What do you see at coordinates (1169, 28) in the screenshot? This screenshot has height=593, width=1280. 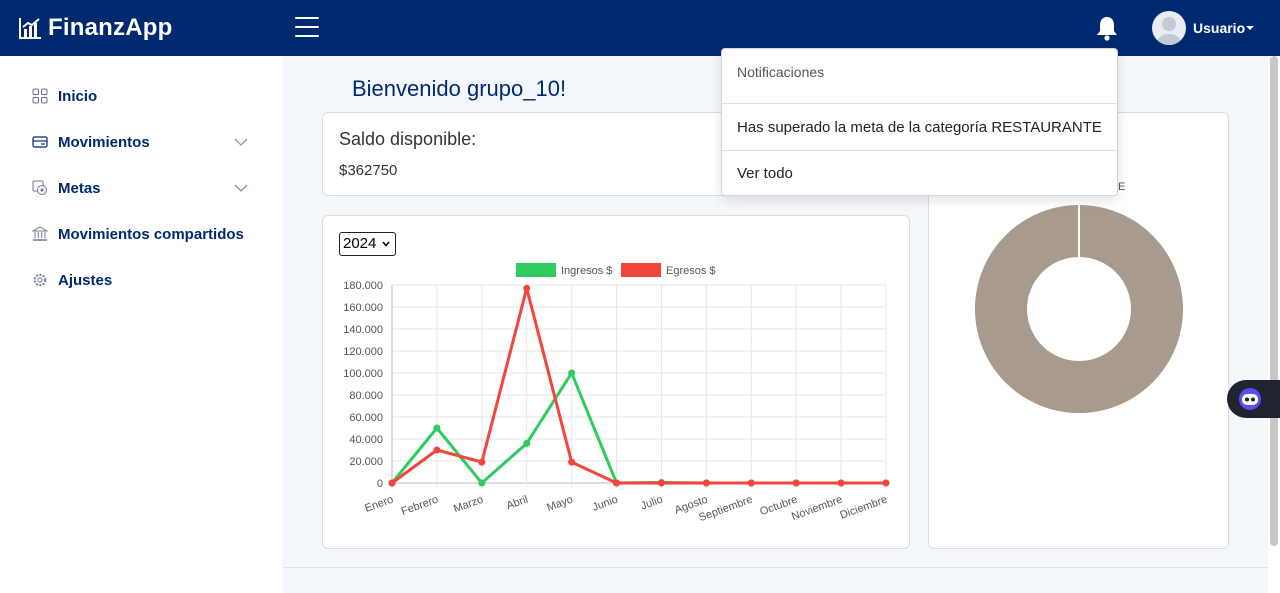 I see `avatar` at bounding box center [1169, 28].